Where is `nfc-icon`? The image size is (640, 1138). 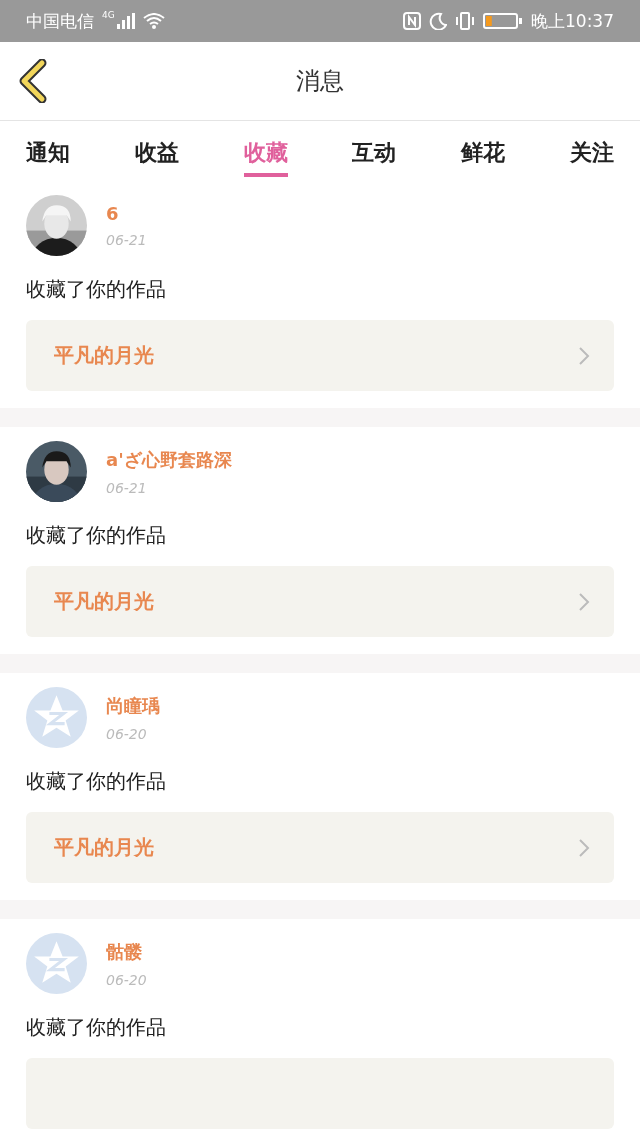 nfc-icon is located at coordinates (412, 21).